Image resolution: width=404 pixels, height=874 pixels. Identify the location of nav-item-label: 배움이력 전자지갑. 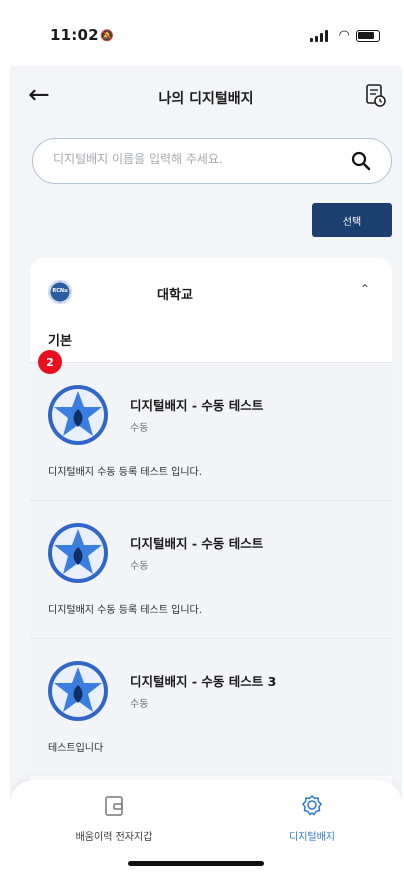
(114, 837).